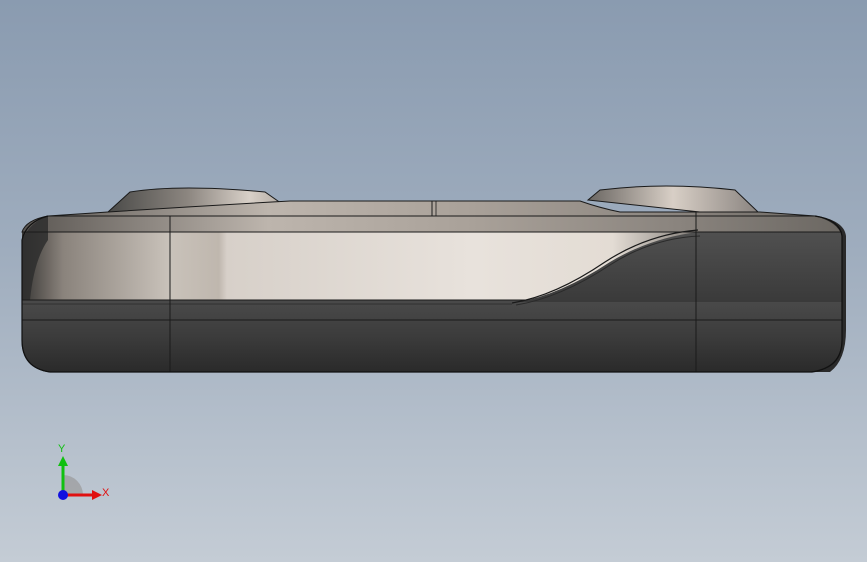  I want to click on lower-shell, so click(432, 336).